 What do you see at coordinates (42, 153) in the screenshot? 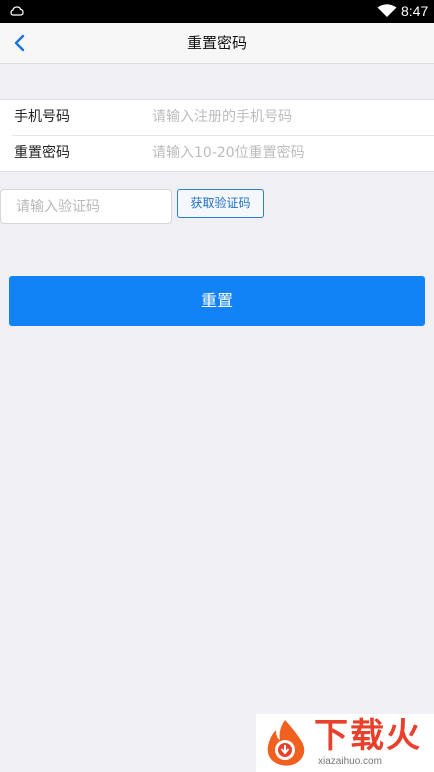
I see `password-label: 重置密码` at bounding box center [42, 153].